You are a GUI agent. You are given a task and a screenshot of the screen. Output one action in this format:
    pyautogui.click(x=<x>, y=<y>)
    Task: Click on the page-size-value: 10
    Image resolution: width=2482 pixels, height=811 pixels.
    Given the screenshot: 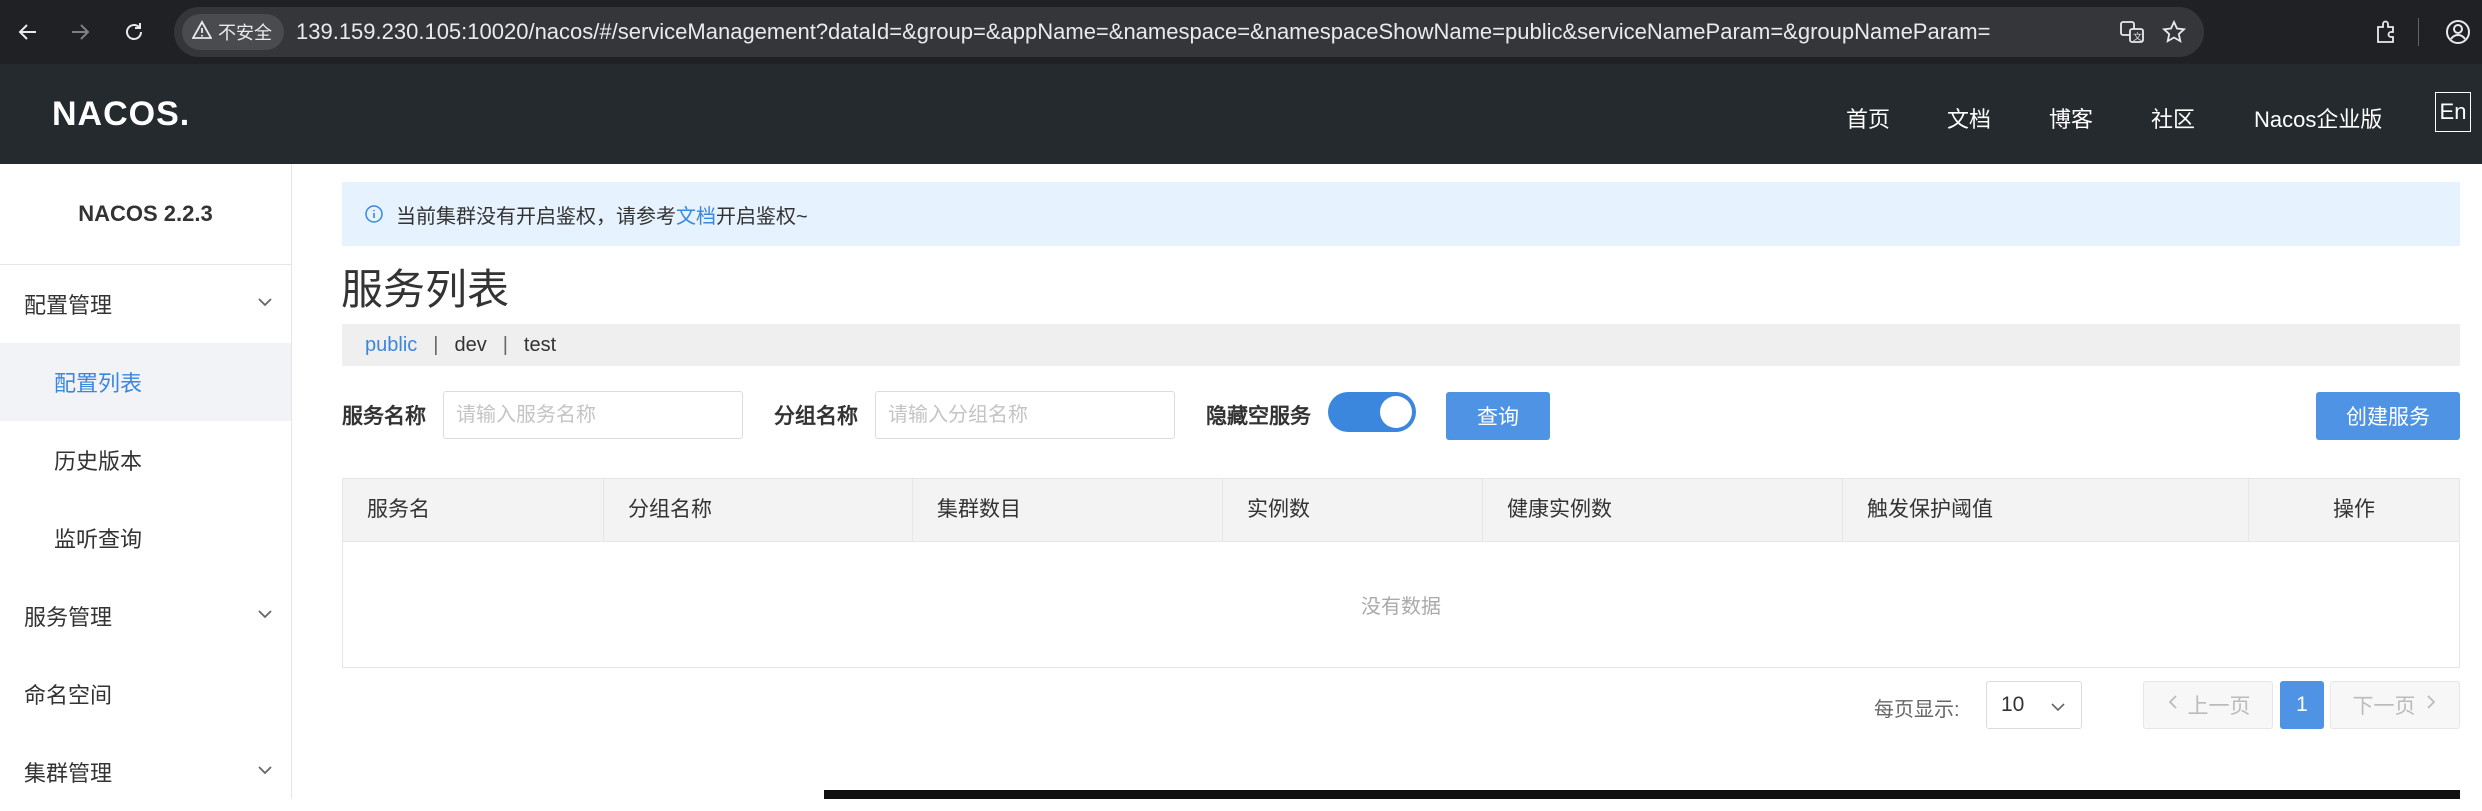 What is the action you would take?
    pyautogui.click(x=2013, y=704)
    